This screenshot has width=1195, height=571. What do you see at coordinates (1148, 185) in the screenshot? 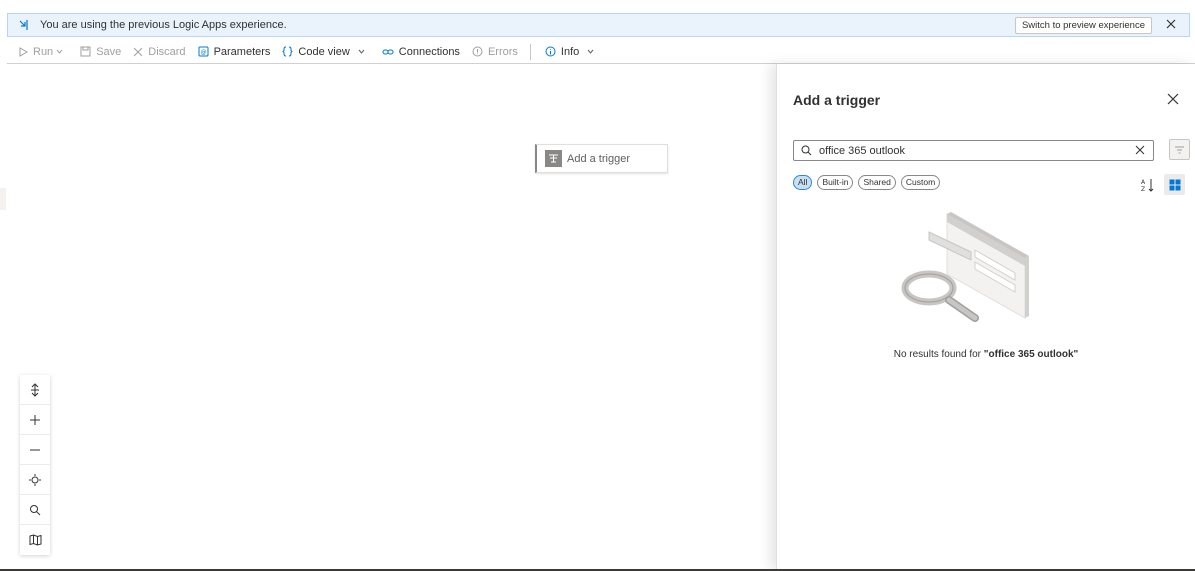
I see `sort-az-icon: AZ` at bounding box center [1148, 185].